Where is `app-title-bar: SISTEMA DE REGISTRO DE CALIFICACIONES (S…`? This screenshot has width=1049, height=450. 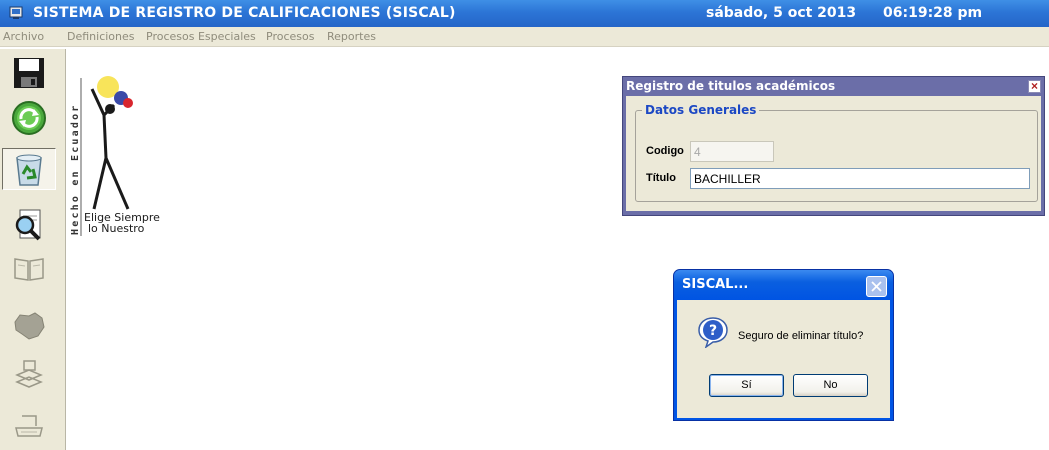
app-title-bar: SISTEMA DE REGISTRO DE CALIFICACIONES (S… is located at coordinates (524, 13).